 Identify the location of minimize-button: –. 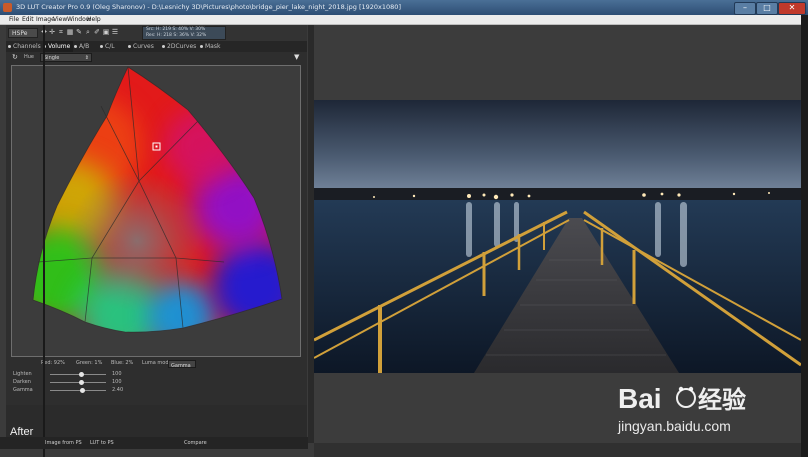
(745, 8).